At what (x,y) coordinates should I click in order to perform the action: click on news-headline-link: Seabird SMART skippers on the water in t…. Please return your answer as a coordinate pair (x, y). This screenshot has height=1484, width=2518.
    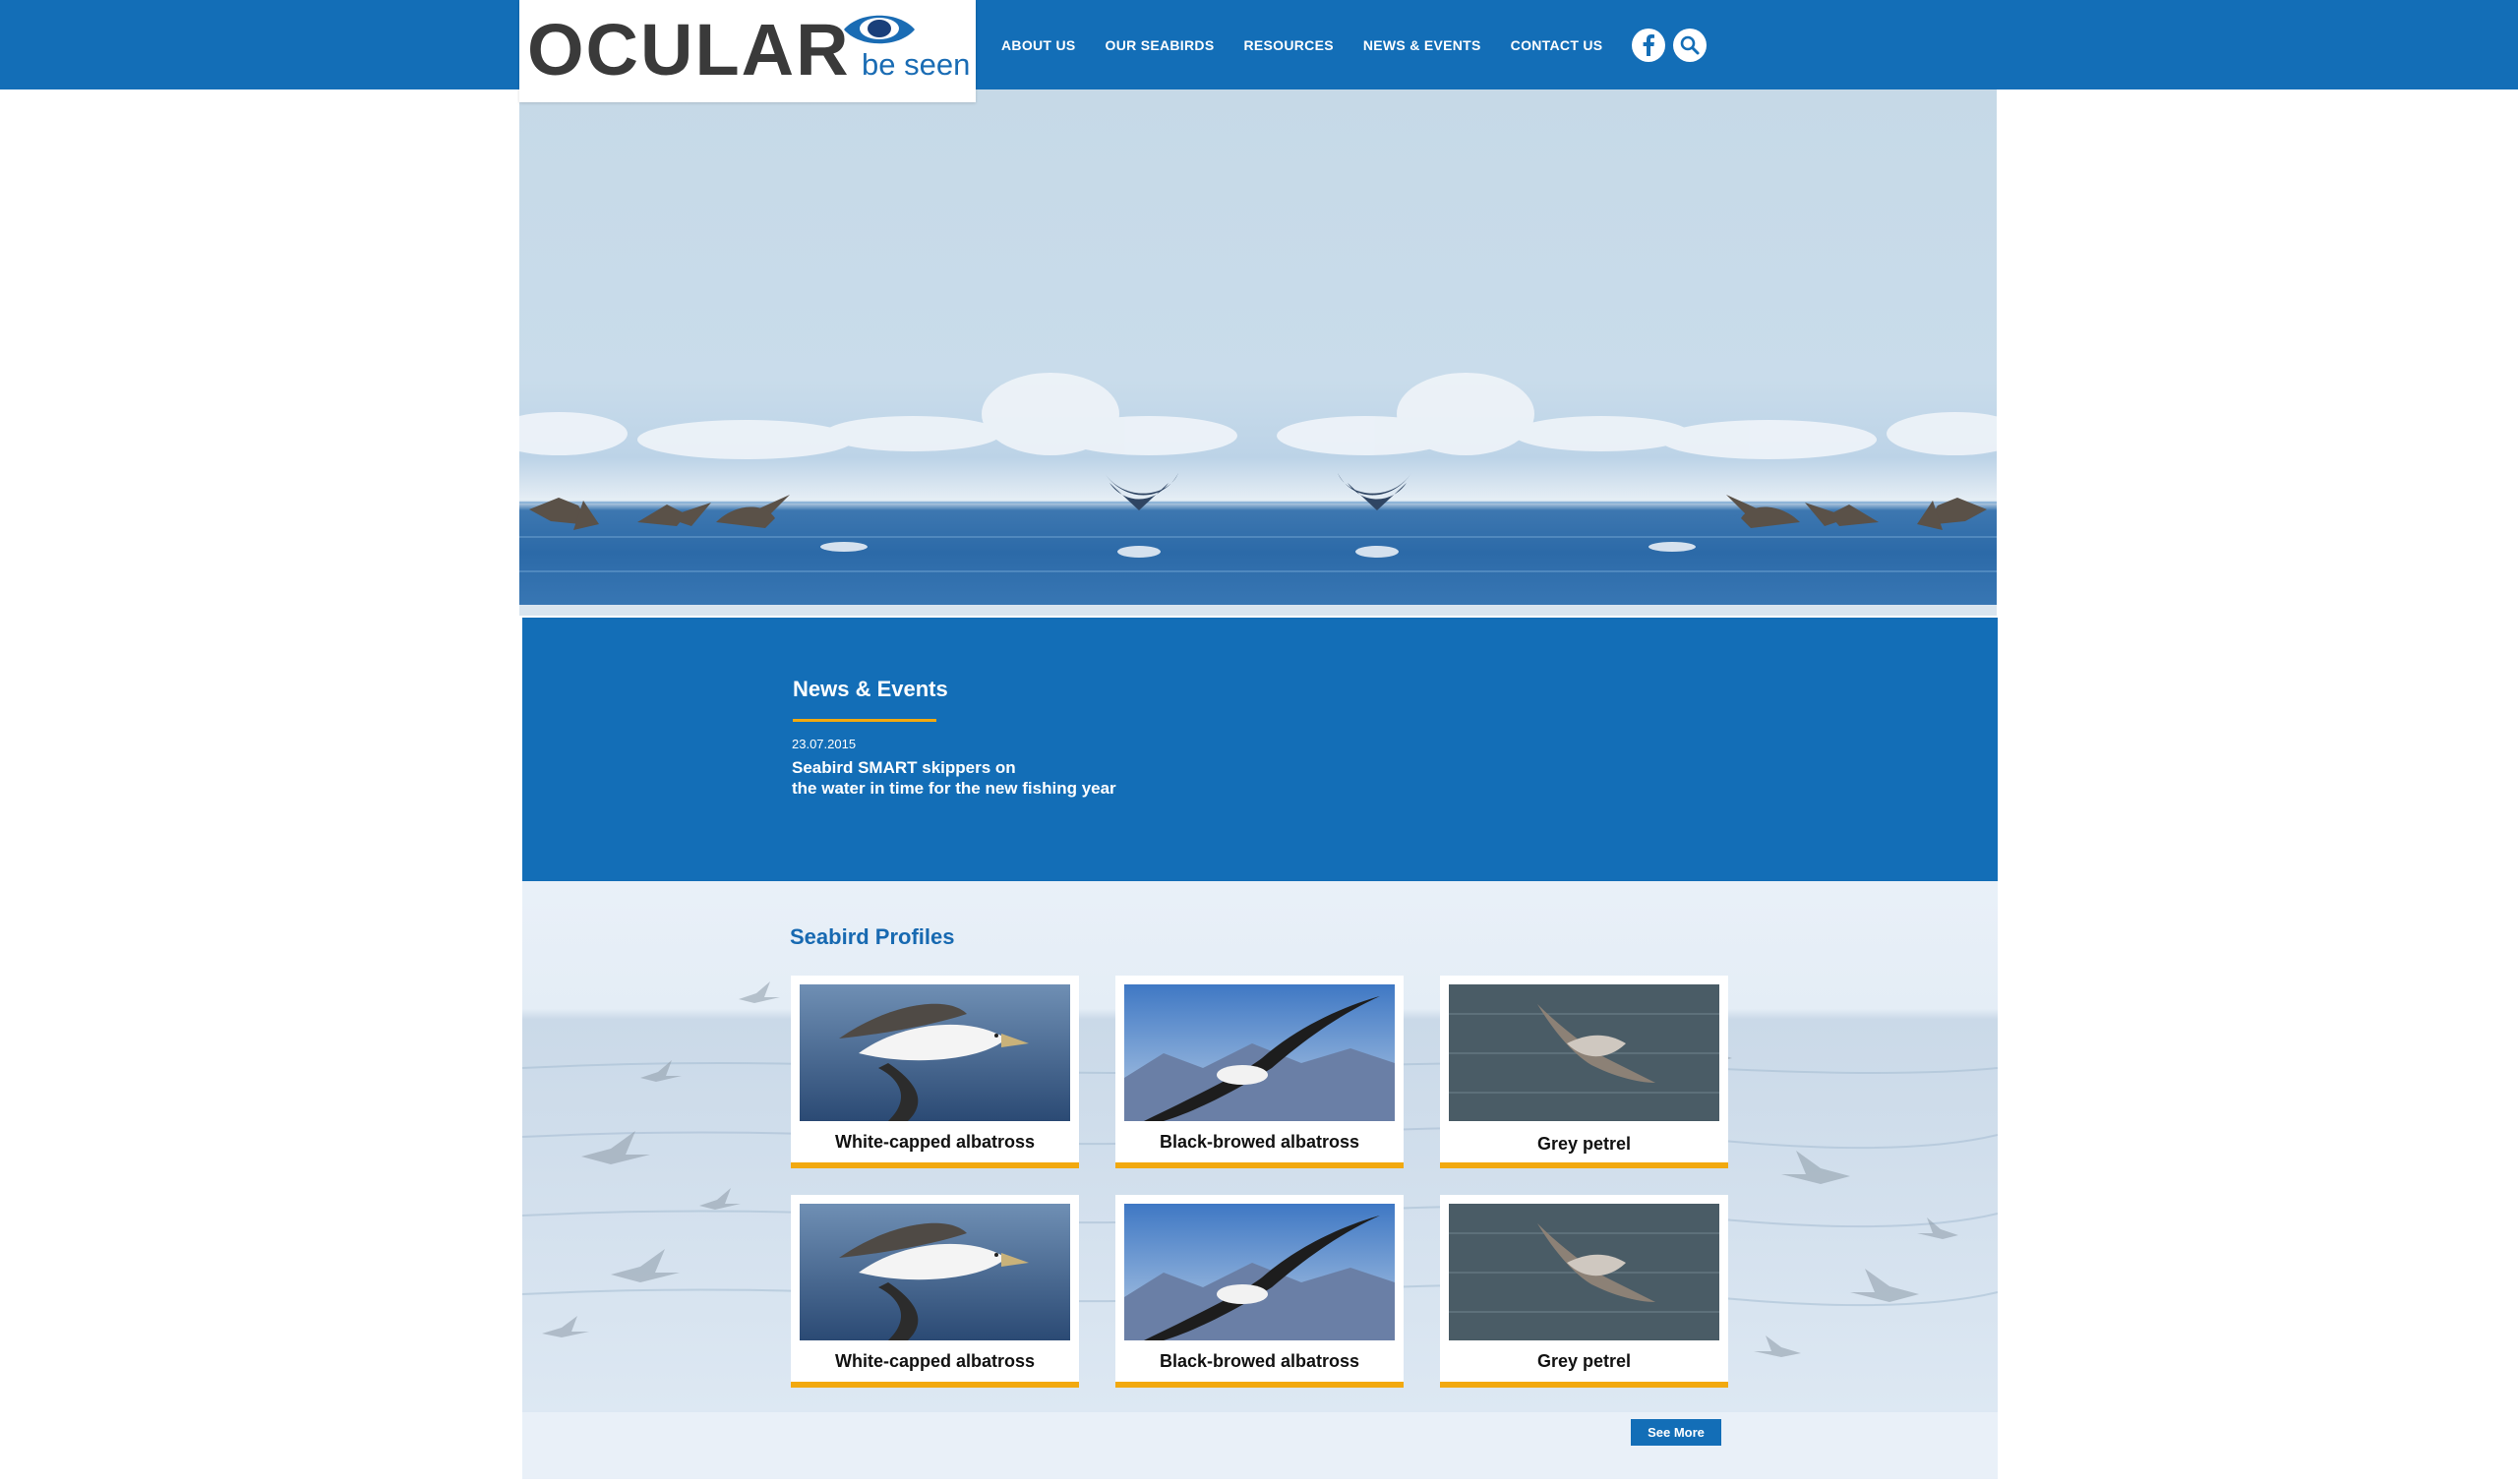
    Looking at the image, I should click on (1018, 778).